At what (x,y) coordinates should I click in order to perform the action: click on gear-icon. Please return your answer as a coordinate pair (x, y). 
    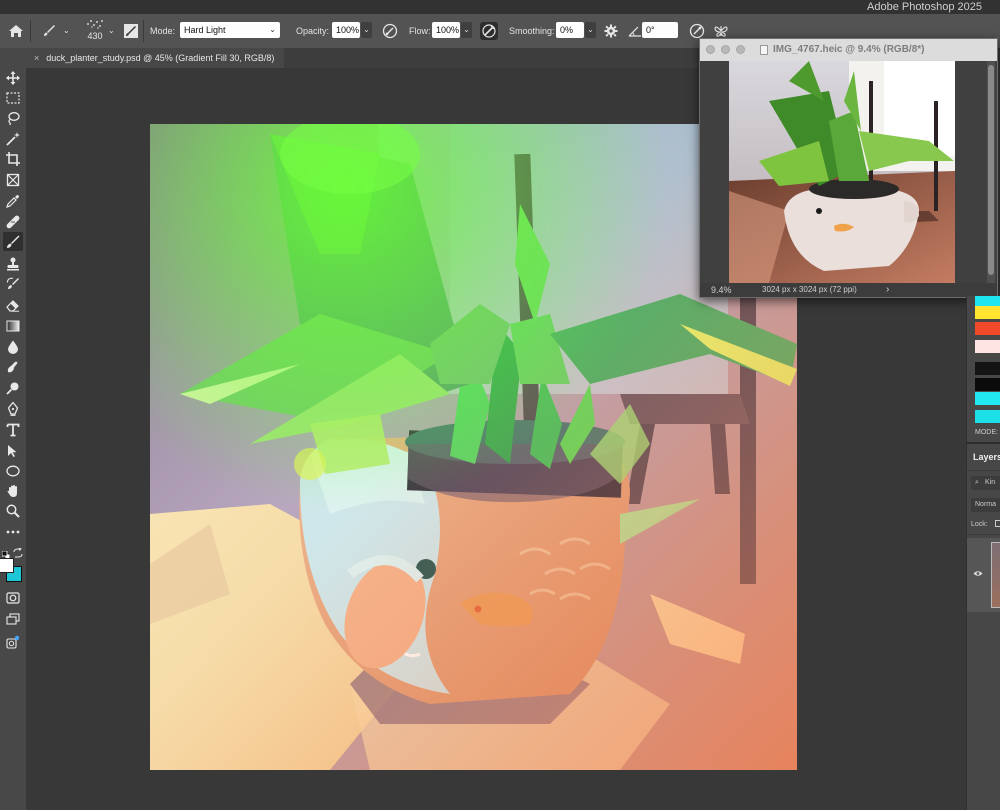
    Looking at the image, I should click on (611, 31).